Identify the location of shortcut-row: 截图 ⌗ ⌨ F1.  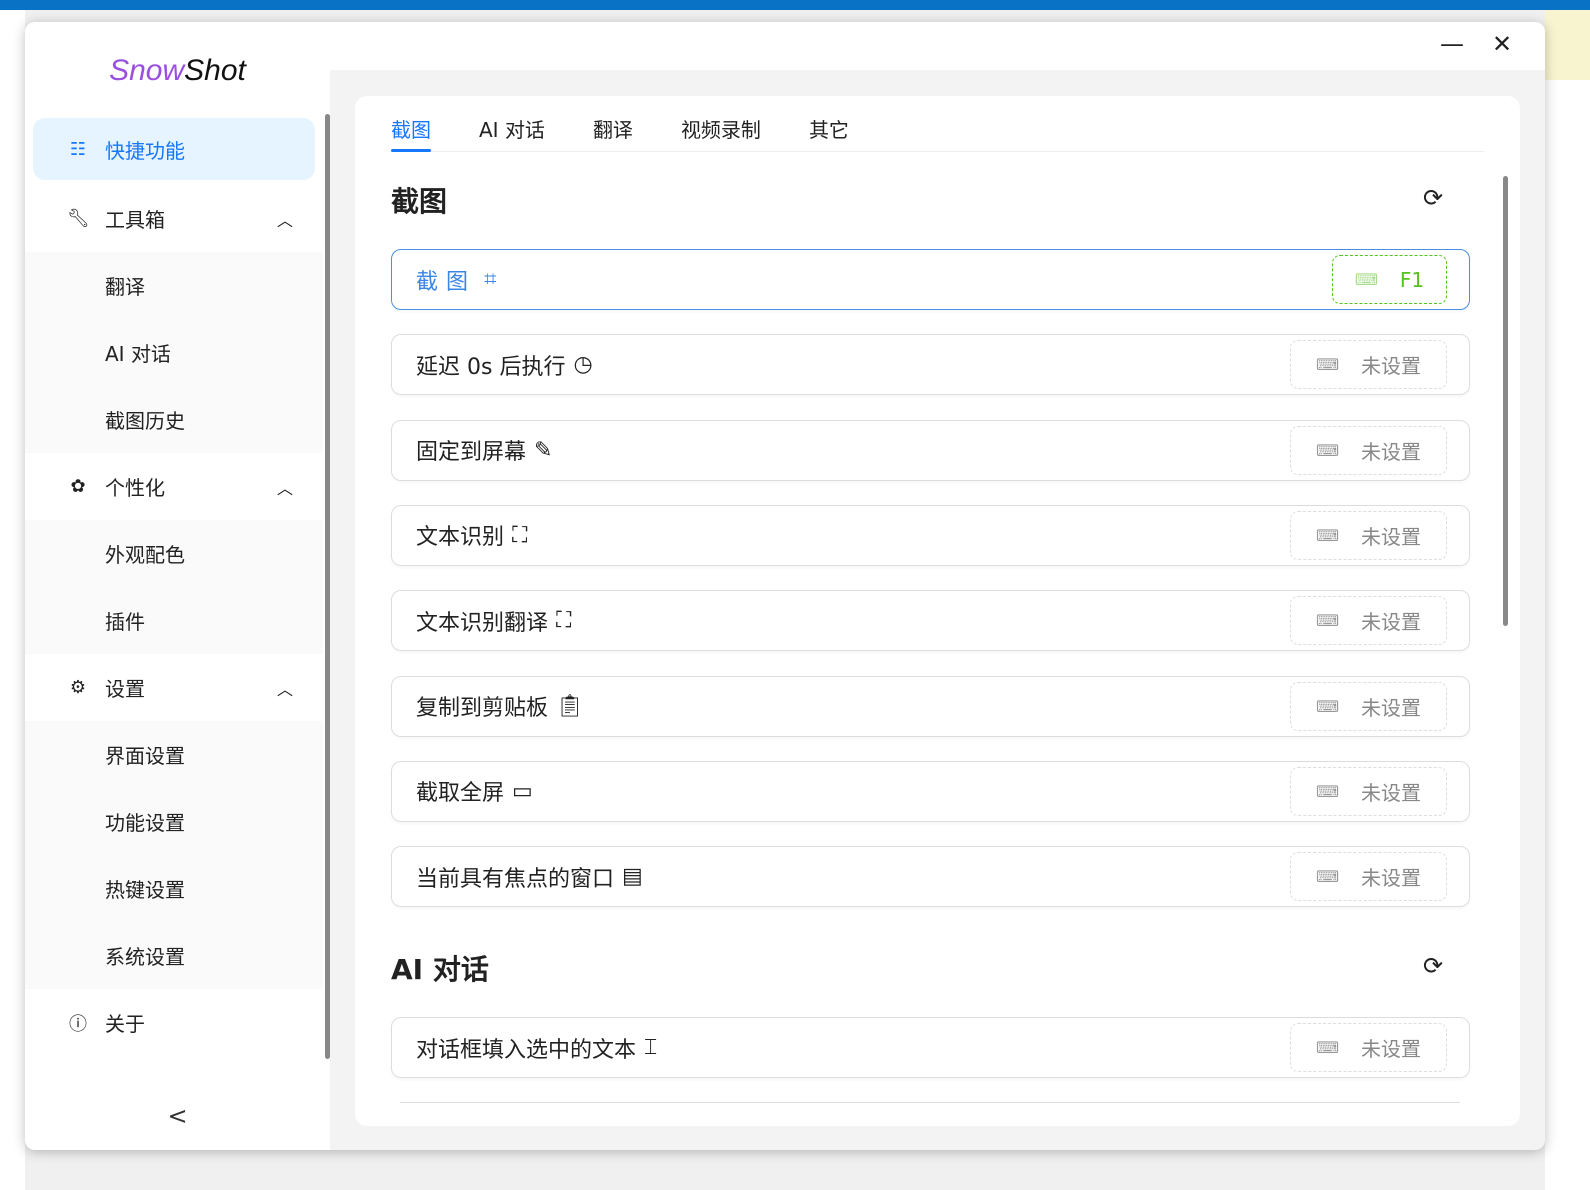
(930, 279).